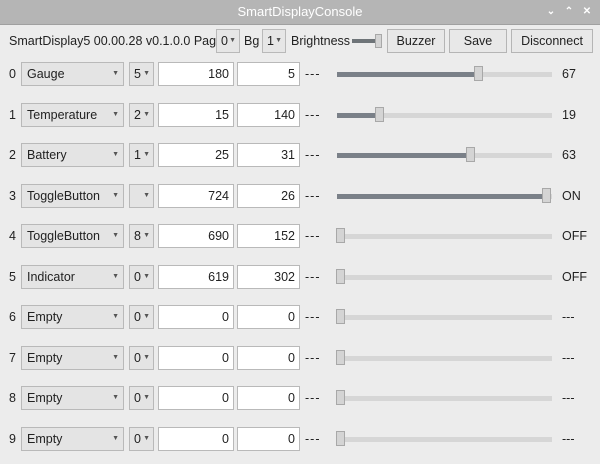 The height and width of the screenshot is (464, 600). Describe the element at coordinates (571, 196) in the screenshot. I see `row-value: ON` at that location.